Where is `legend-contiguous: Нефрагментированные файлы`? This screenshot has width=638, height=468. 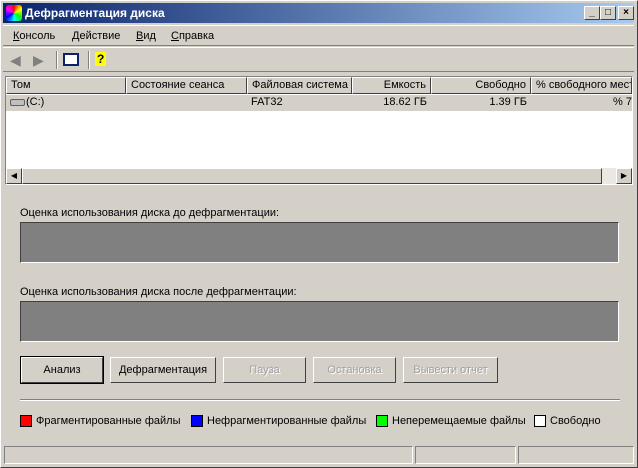
legend-contiguous: Нефрагментированные файлы is located at coordinates (287, 421).